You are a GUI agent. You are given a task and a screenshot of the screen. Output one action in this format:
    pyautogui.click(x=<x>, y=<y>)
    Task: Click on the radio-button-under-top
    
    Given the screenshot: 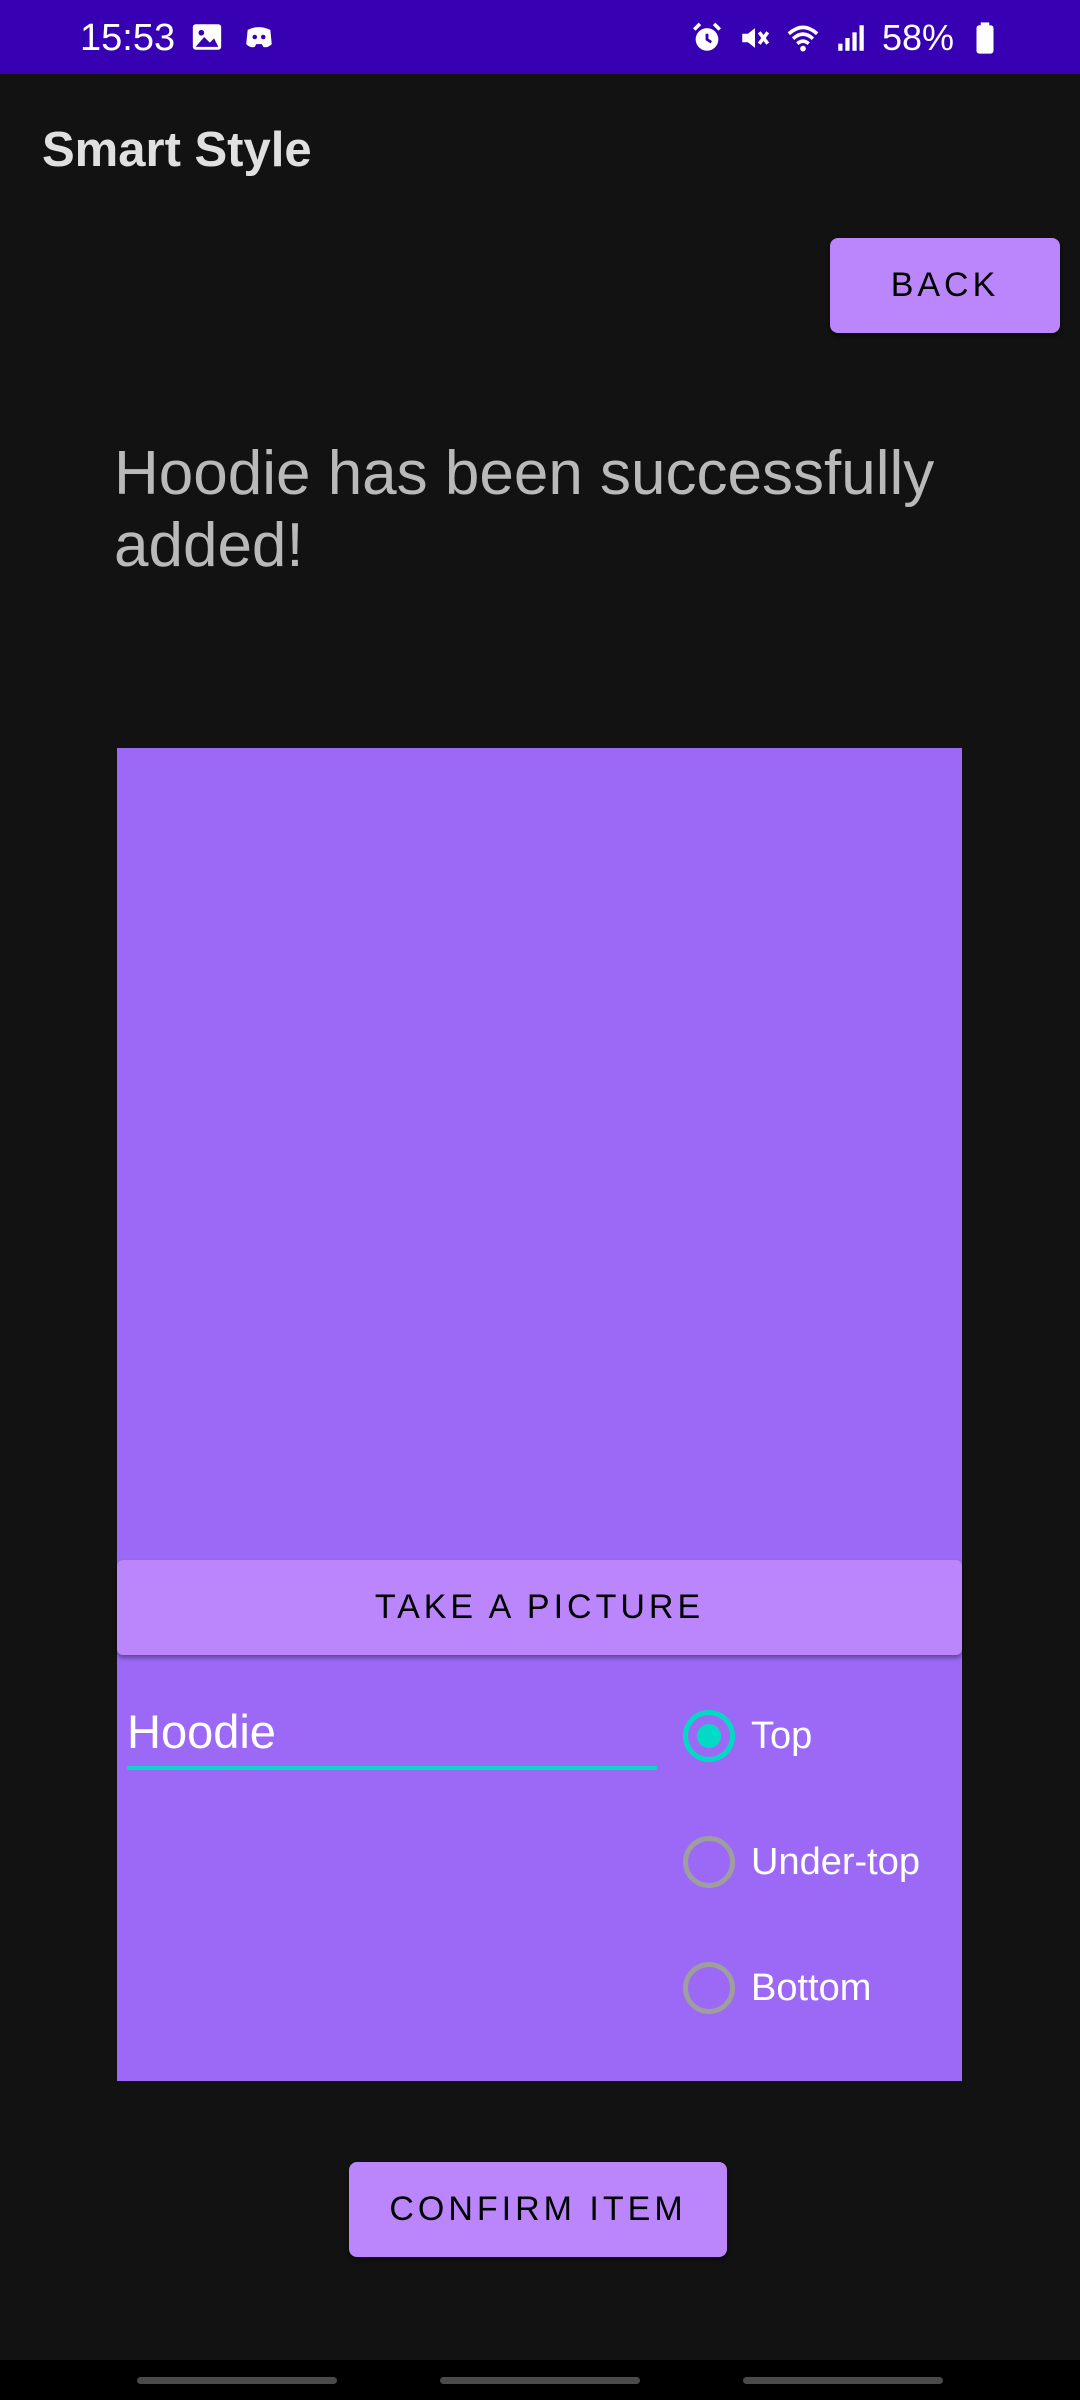 What is the action you would take?
    pyautogui.click(x=709, y=1862)
    